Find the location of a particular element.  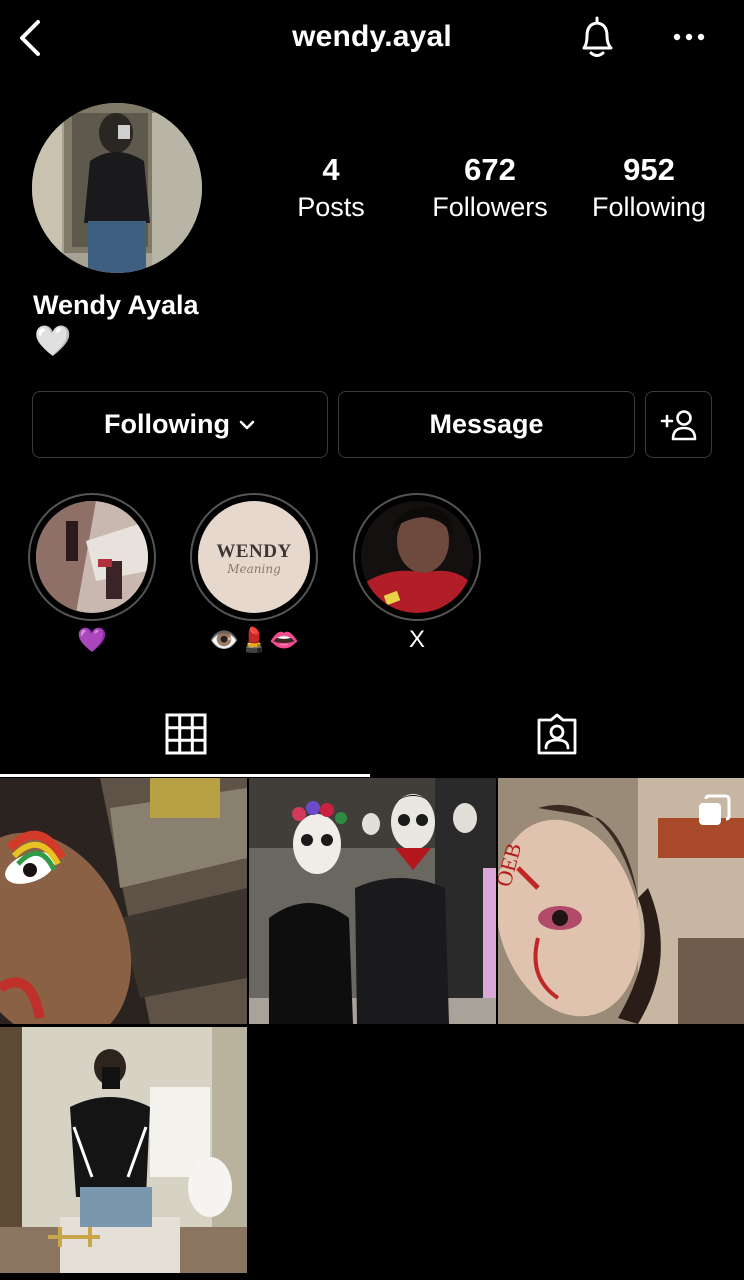

highlight-cover-subtitle: Meaning is located at coordinates (254, 569).